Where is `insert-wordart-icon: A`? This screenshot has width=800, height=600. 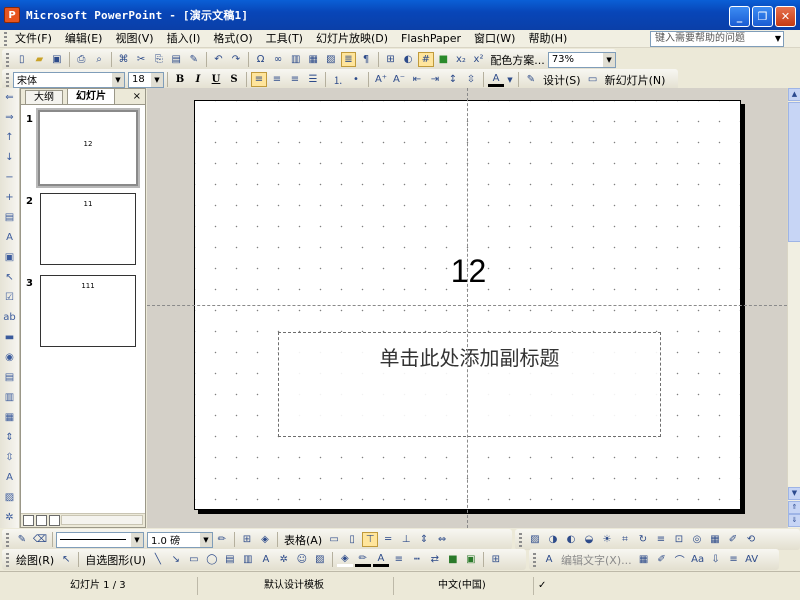 insert-wordart-icon: A is located at coordinates (549, 559).